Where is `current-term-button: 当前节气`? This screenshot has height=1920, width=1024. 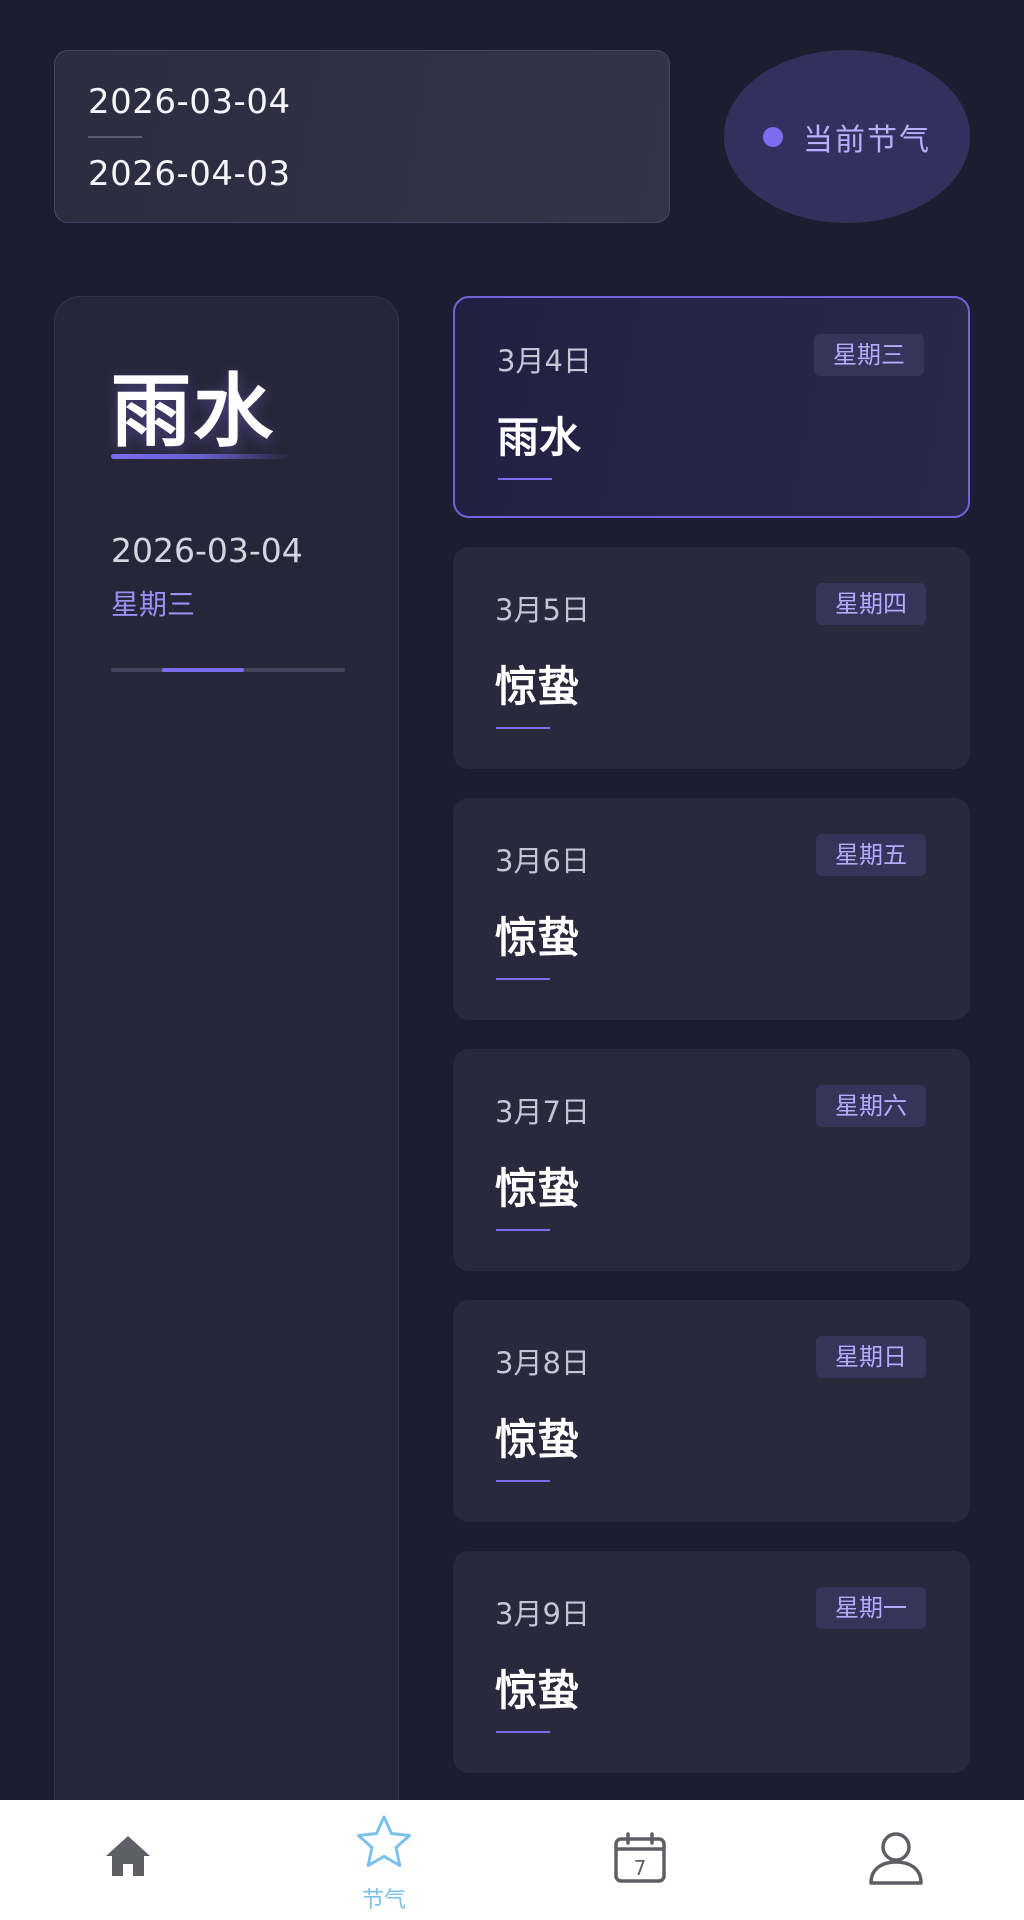
current-term-button: 当前节气 is located at coordinates (847, 136).